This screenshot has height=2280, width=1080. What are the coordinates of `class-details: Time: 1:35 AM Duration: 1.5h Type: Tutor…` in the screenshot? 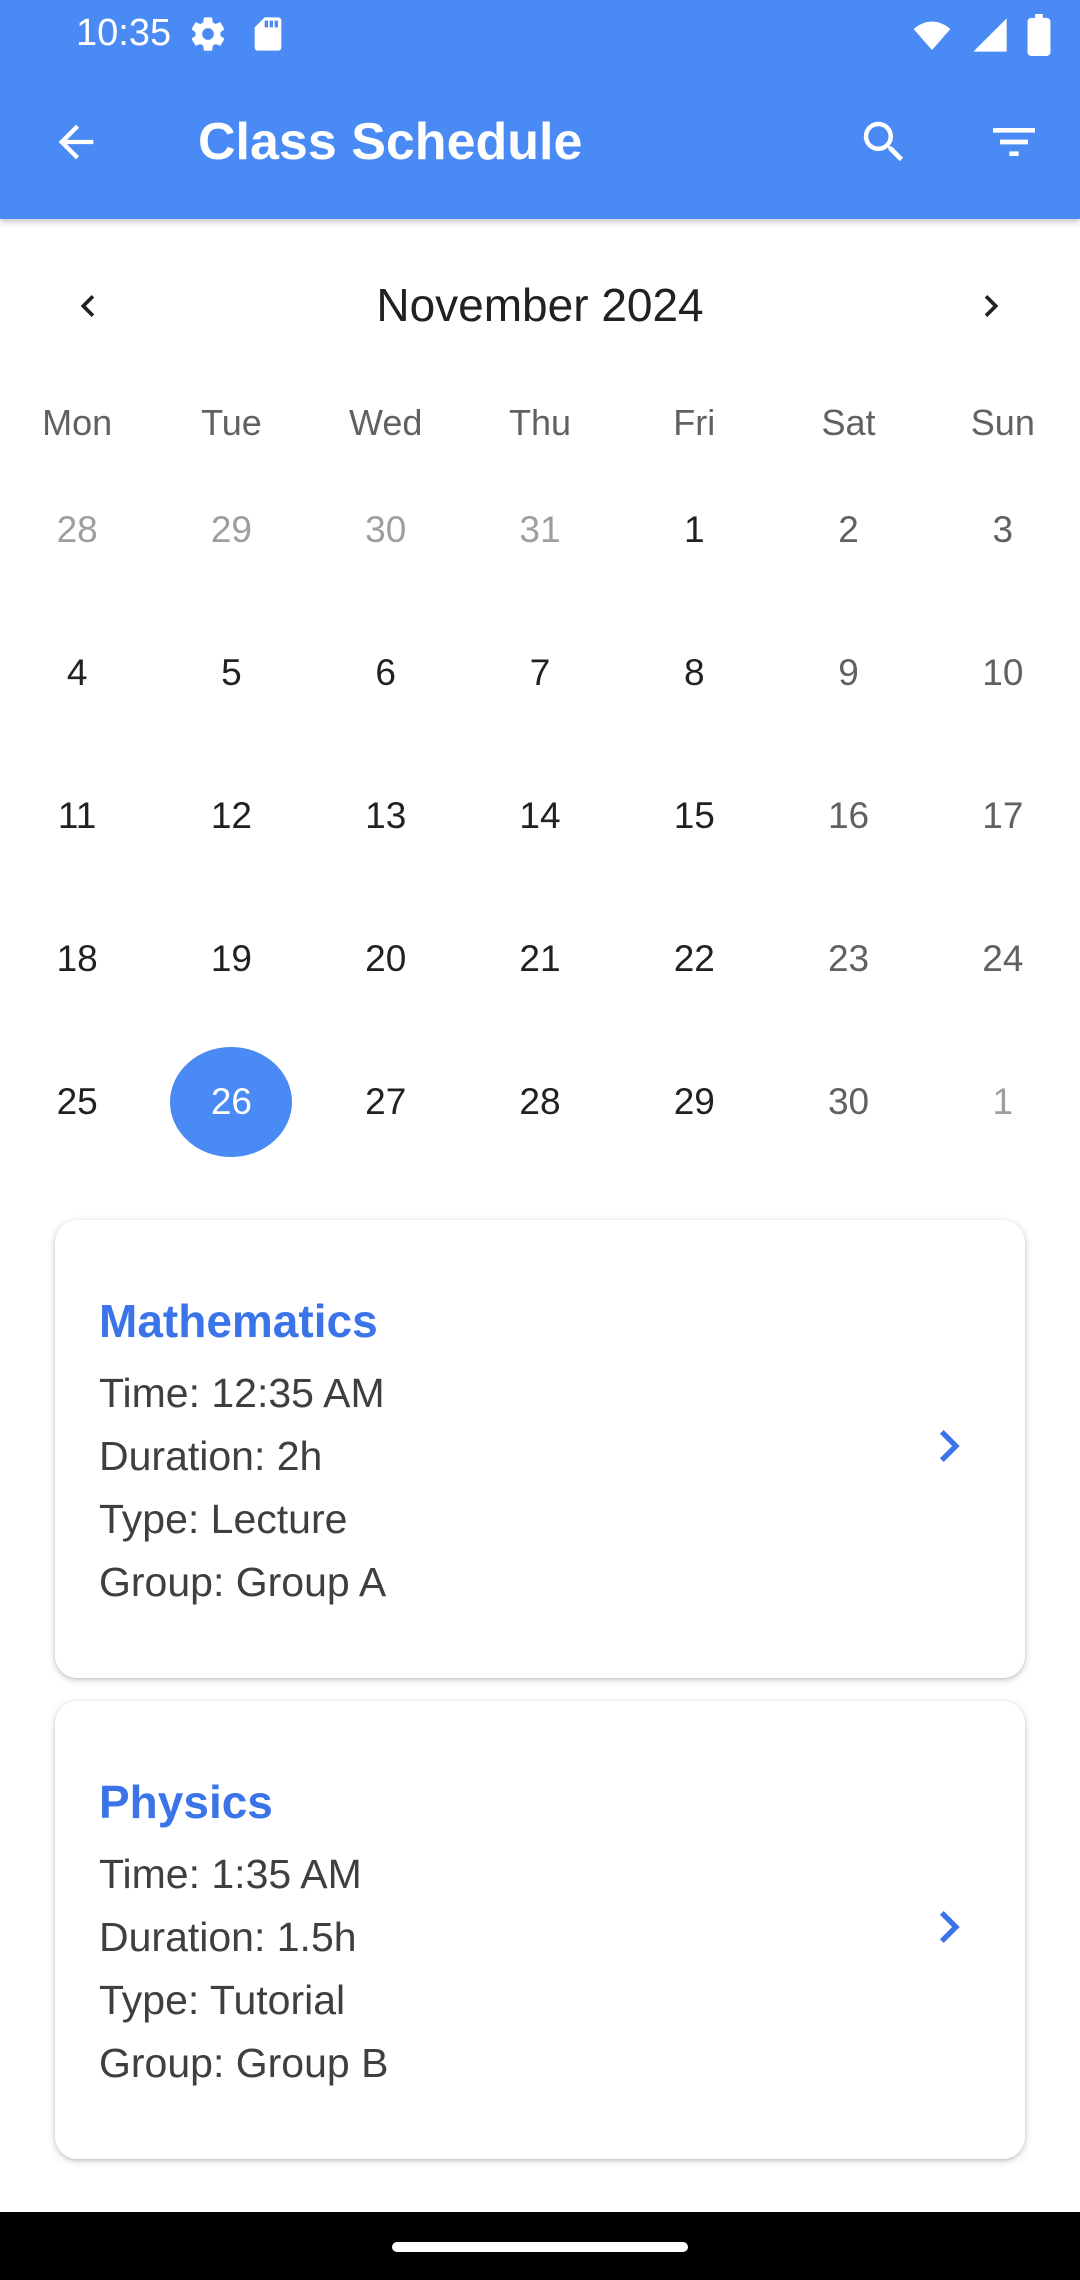 It's located at (243, 1969).